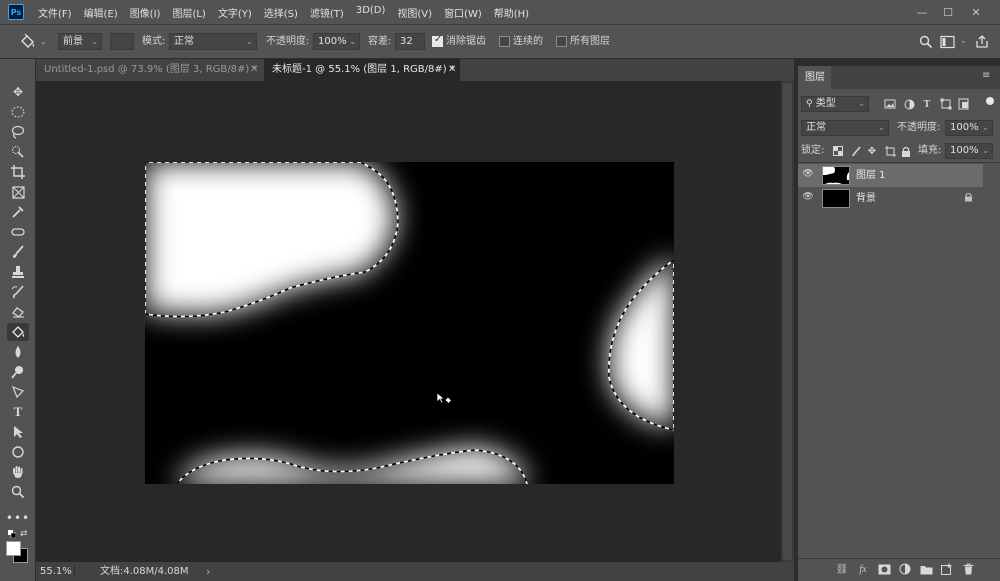  Describe the element at coordinates (13, 548) in the screenshot. I see `foreground-color-swatch` at that location.